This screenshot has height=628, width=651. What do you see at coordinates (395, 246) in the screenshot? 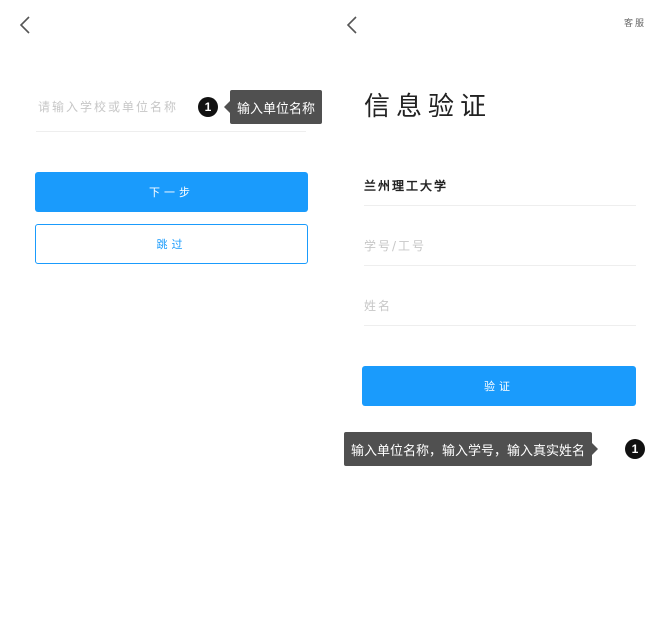
I see `student-id-placeholder: 学号/工号` at bounding box center [395, 246].